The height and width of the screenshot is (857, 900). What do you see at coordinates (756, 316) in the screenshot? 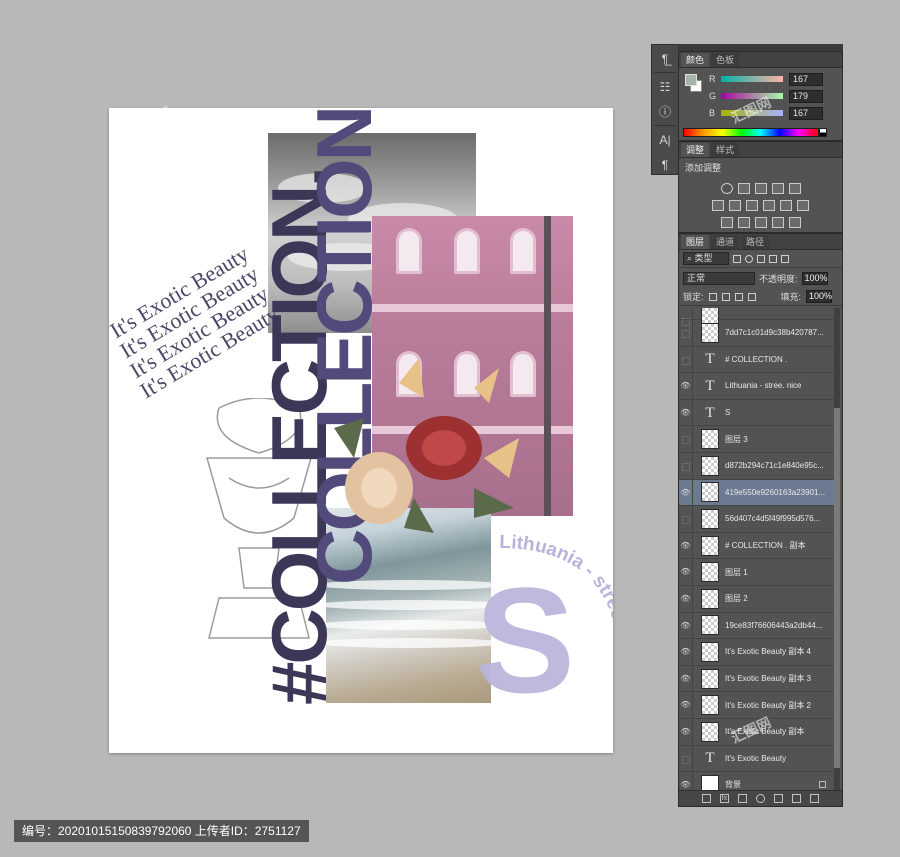
I see `layer-row` at bounding box center [756, 316].